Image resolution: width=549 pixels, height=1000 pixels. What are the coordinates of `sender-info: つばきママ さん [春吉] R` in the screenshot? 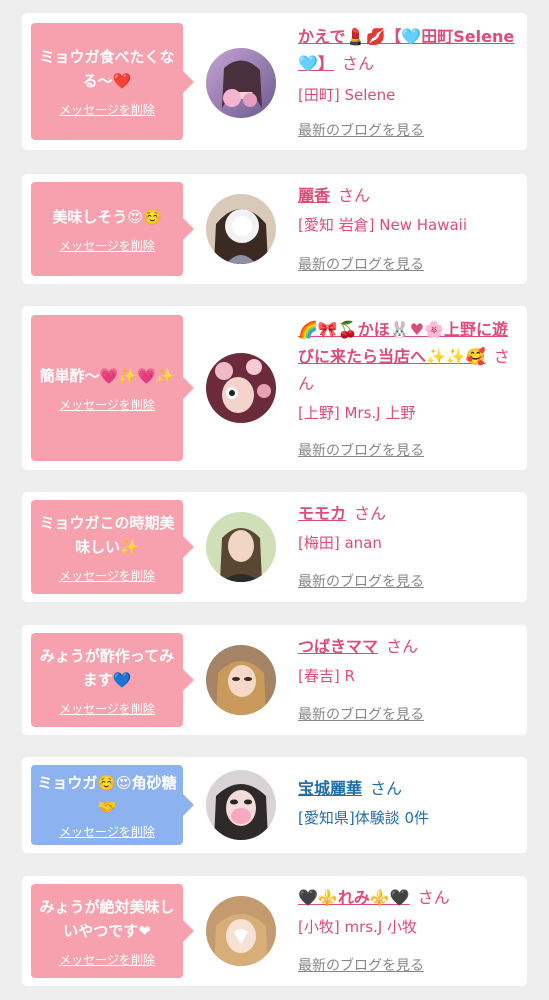 It's located at (407, 659).